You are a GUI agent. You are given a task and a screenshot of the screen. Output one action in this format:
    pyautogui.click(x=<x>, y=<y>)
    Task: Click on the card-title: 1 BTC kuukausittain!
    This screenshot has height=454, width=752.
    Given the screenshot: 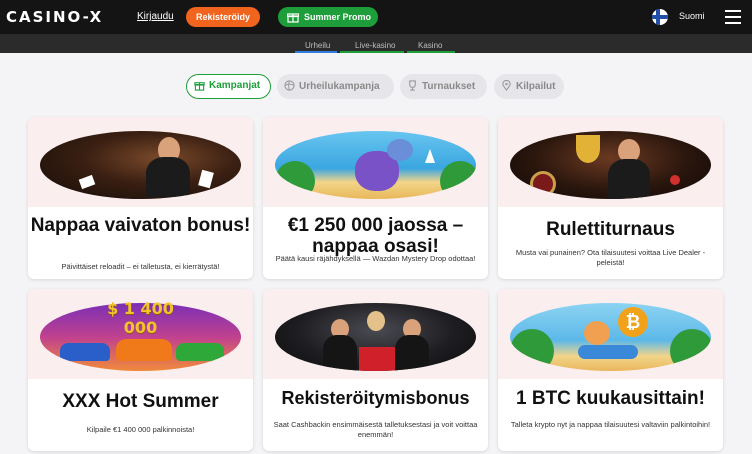 What is the action you would take?
    pyautogui.click(x=610, y=398)
    